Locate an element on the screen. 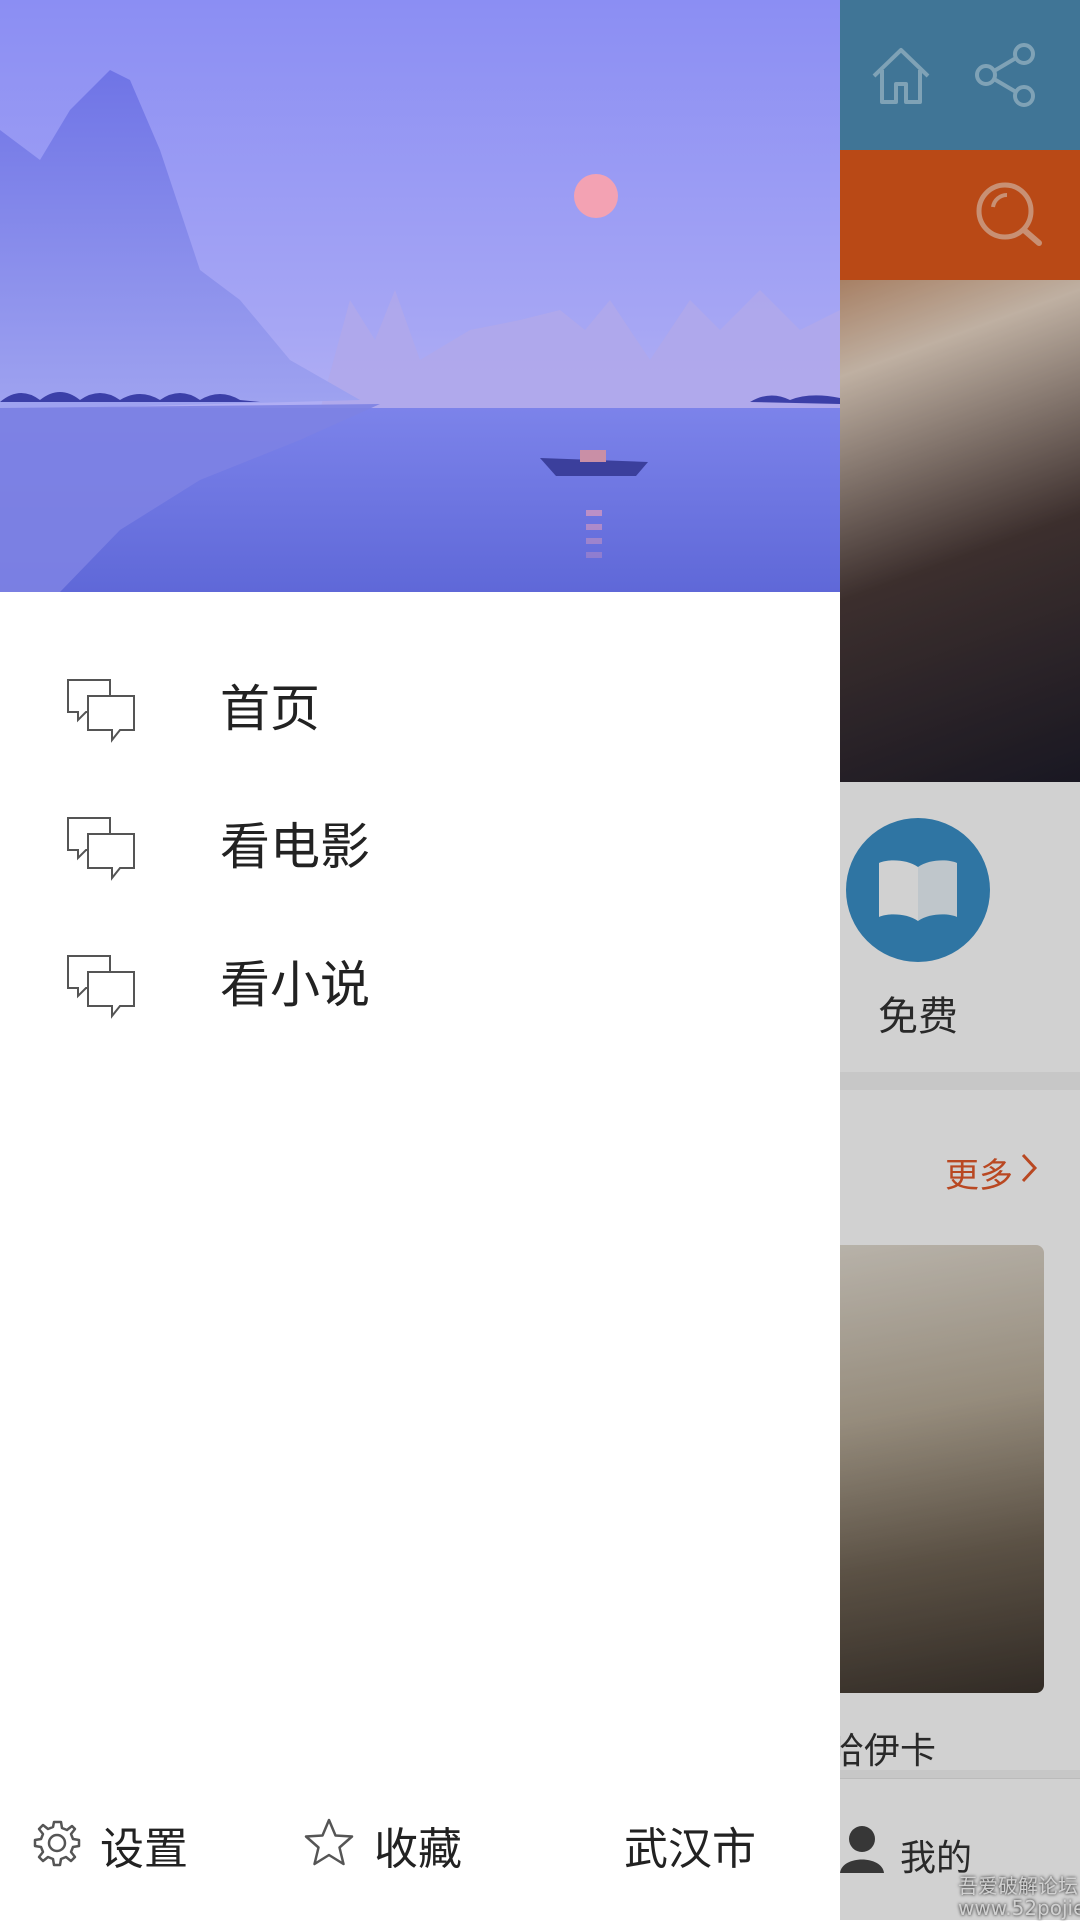  drawer-footer: 设置 收藏 武汉市 is located at coordinates (420, 1845).